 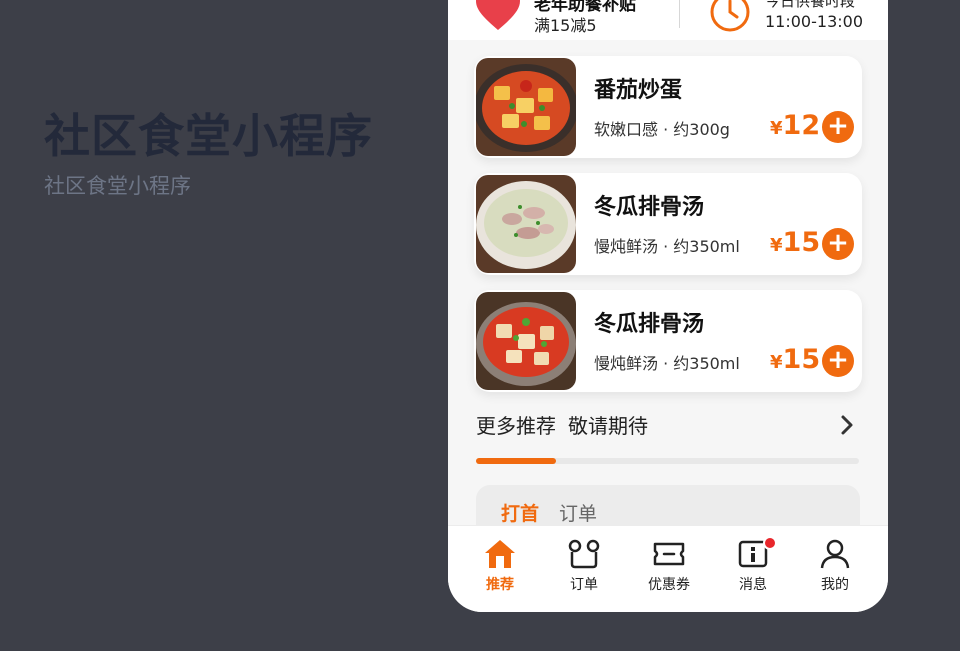 I want to click on nav-item-recommend: 推荐, so click(x=500, y=566).